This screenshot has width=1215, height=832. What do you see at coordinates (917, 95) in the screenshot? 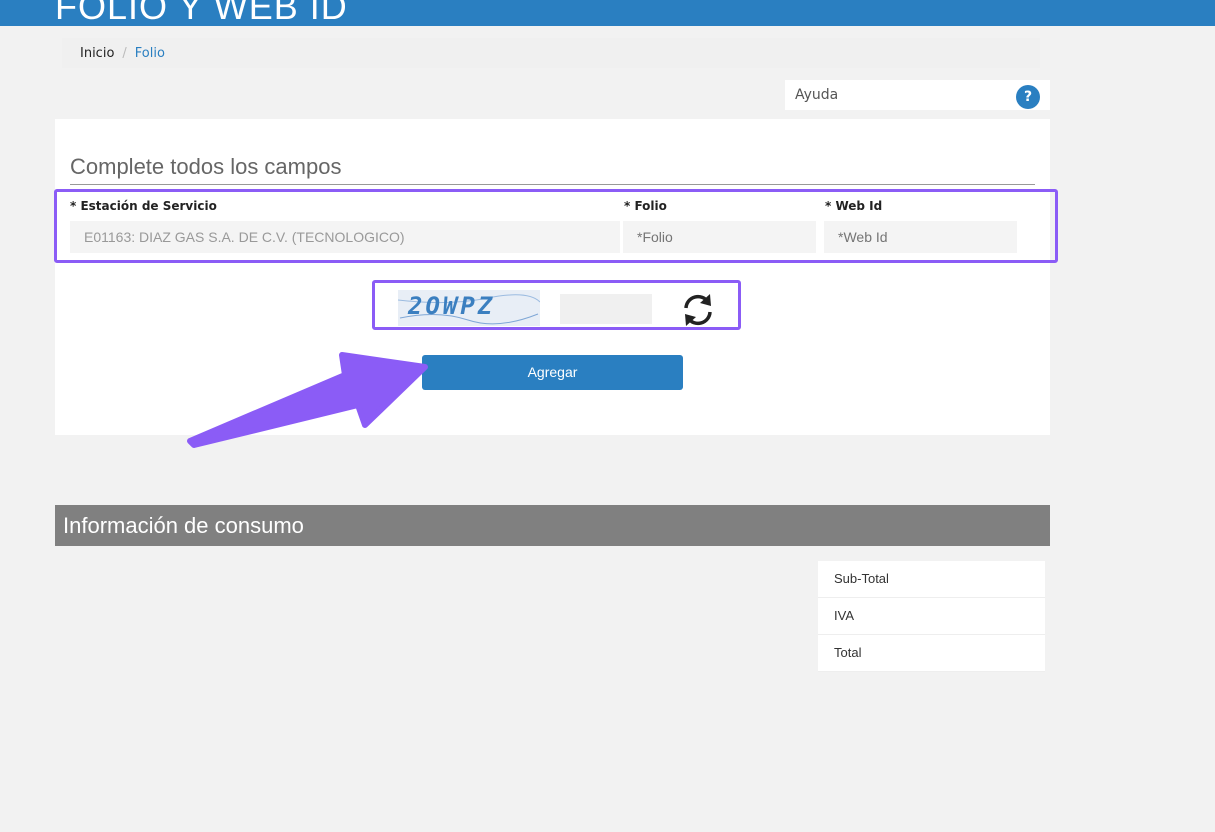
I see `help-bar: Ayuda ?` at bounding box center [917, 95].